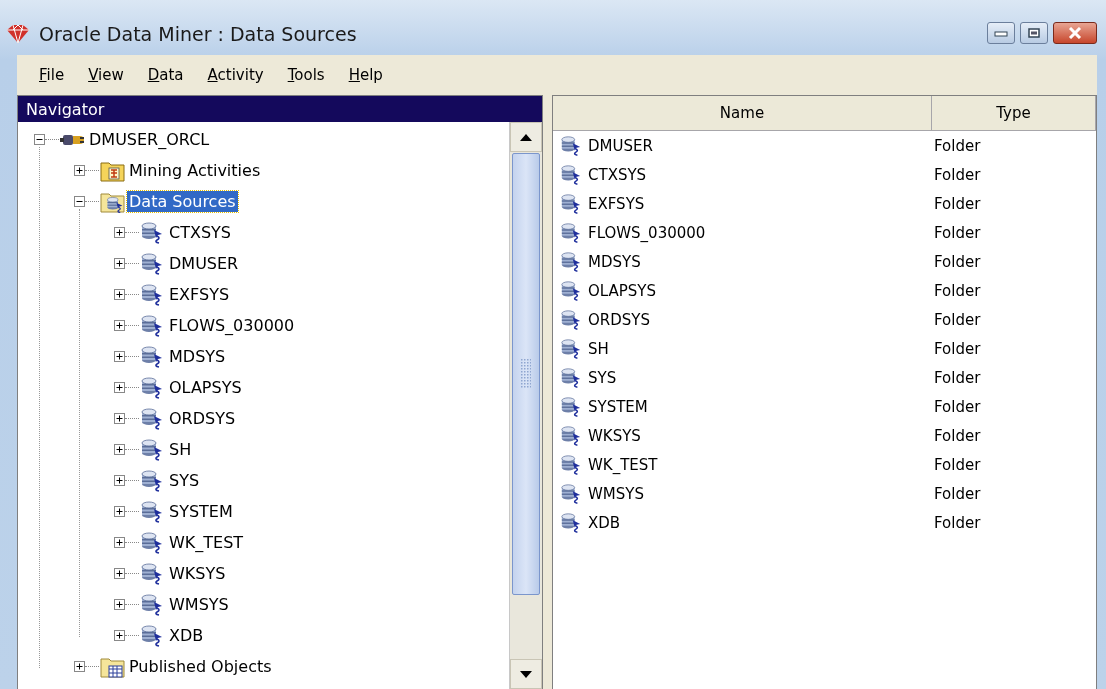  I want to click on table-cell: SYSTEM, so click(618, 406).